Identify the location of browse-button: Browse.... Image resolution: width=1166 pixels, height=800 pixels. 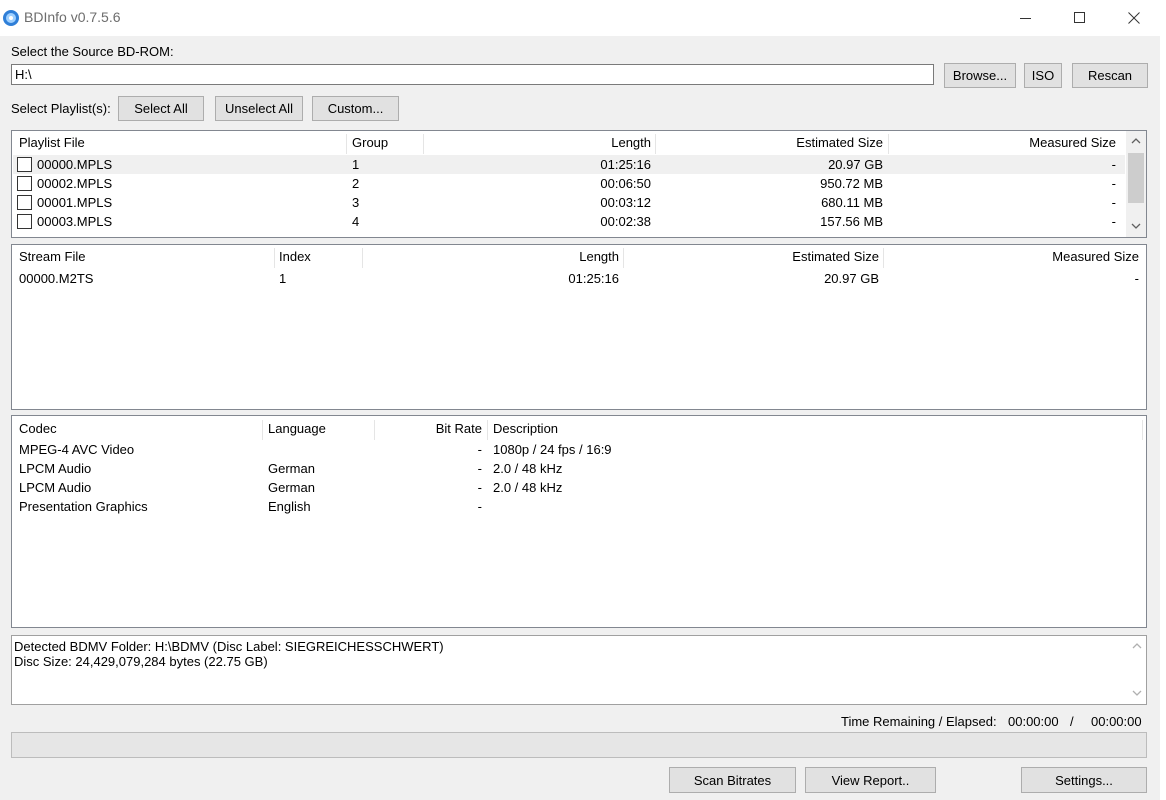
(980, 75).